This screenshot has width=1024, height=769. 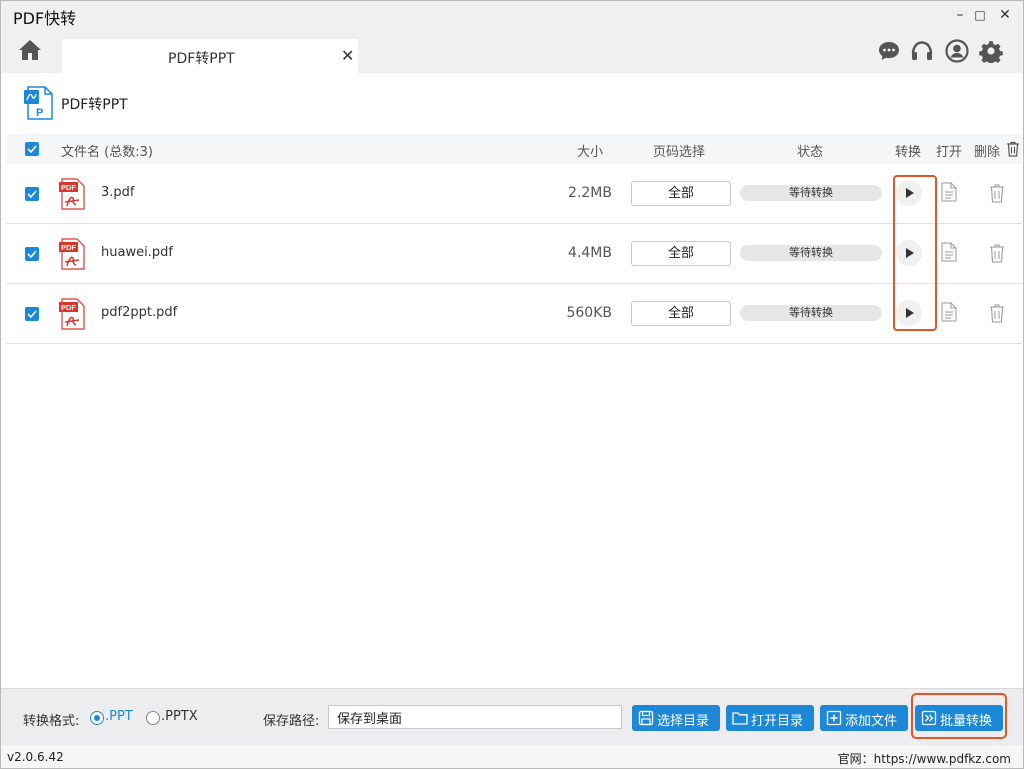 What do you see at coordinates (118, 192) in the screenshot?
I see `file-name: 3.pdf` at bounding box center [118, 192].